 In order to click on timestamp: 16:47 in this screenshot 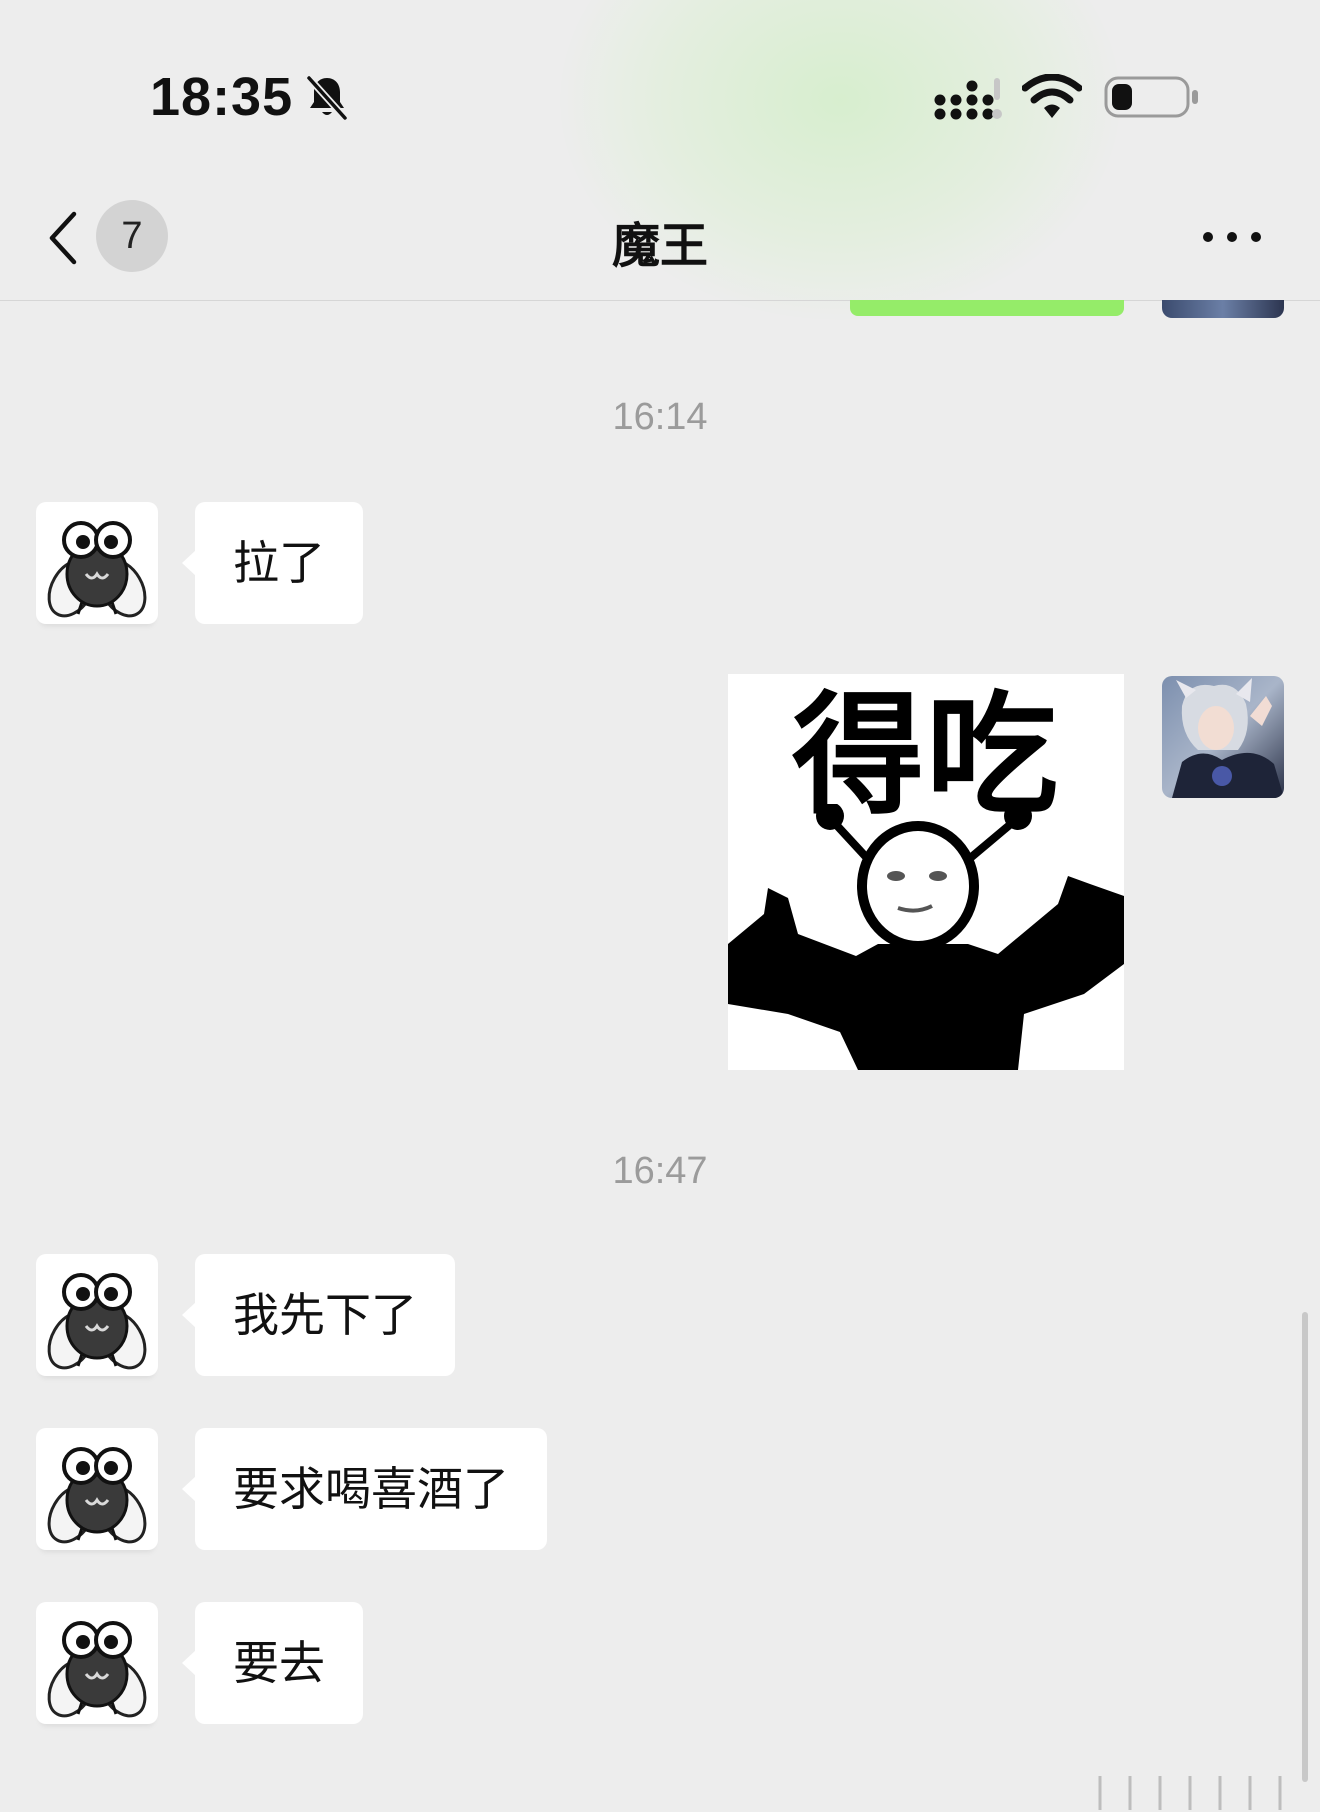, I will do `click(660, 1171)`.